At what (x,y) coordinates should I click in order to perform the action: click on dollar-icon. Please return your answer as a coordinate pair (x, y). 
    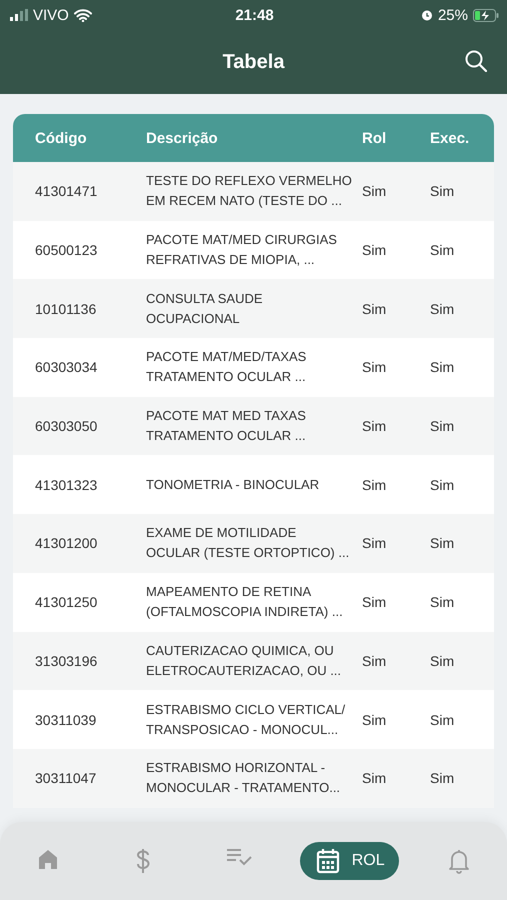
    Looking at the image, I should click on (143, 861).